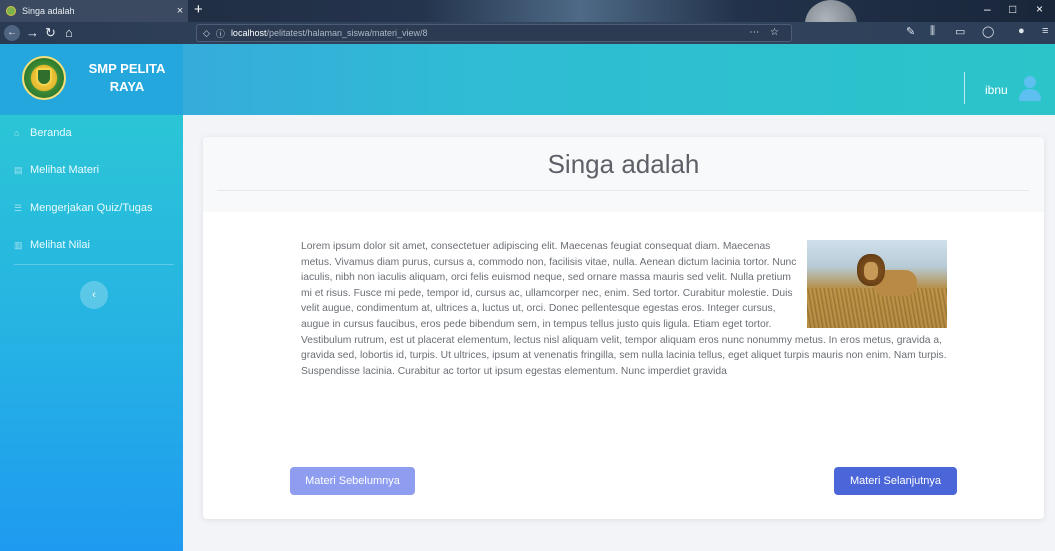 Image resolution: width=1055 pixels, height=551 pixels. I want to click on home-icon: ⌂, so click(17, 133).